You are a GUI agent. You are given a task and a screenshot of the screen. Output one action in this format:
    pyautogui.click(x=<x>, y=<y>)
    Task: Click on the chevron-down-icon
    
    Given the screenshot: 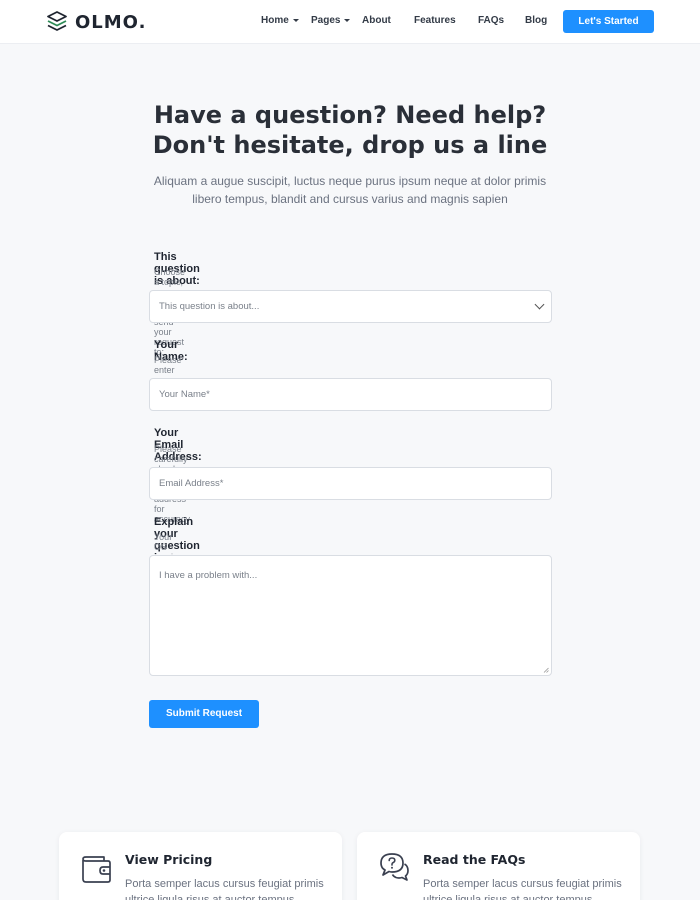 What is the action you would take?
    pyautogui.click(x=539, y=304)
    